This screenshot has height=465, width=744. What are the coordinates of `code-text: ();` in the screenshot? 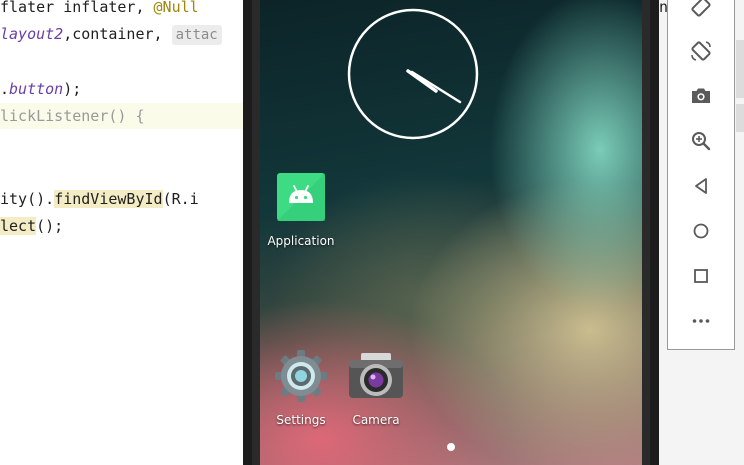 It's located at (50, 226).